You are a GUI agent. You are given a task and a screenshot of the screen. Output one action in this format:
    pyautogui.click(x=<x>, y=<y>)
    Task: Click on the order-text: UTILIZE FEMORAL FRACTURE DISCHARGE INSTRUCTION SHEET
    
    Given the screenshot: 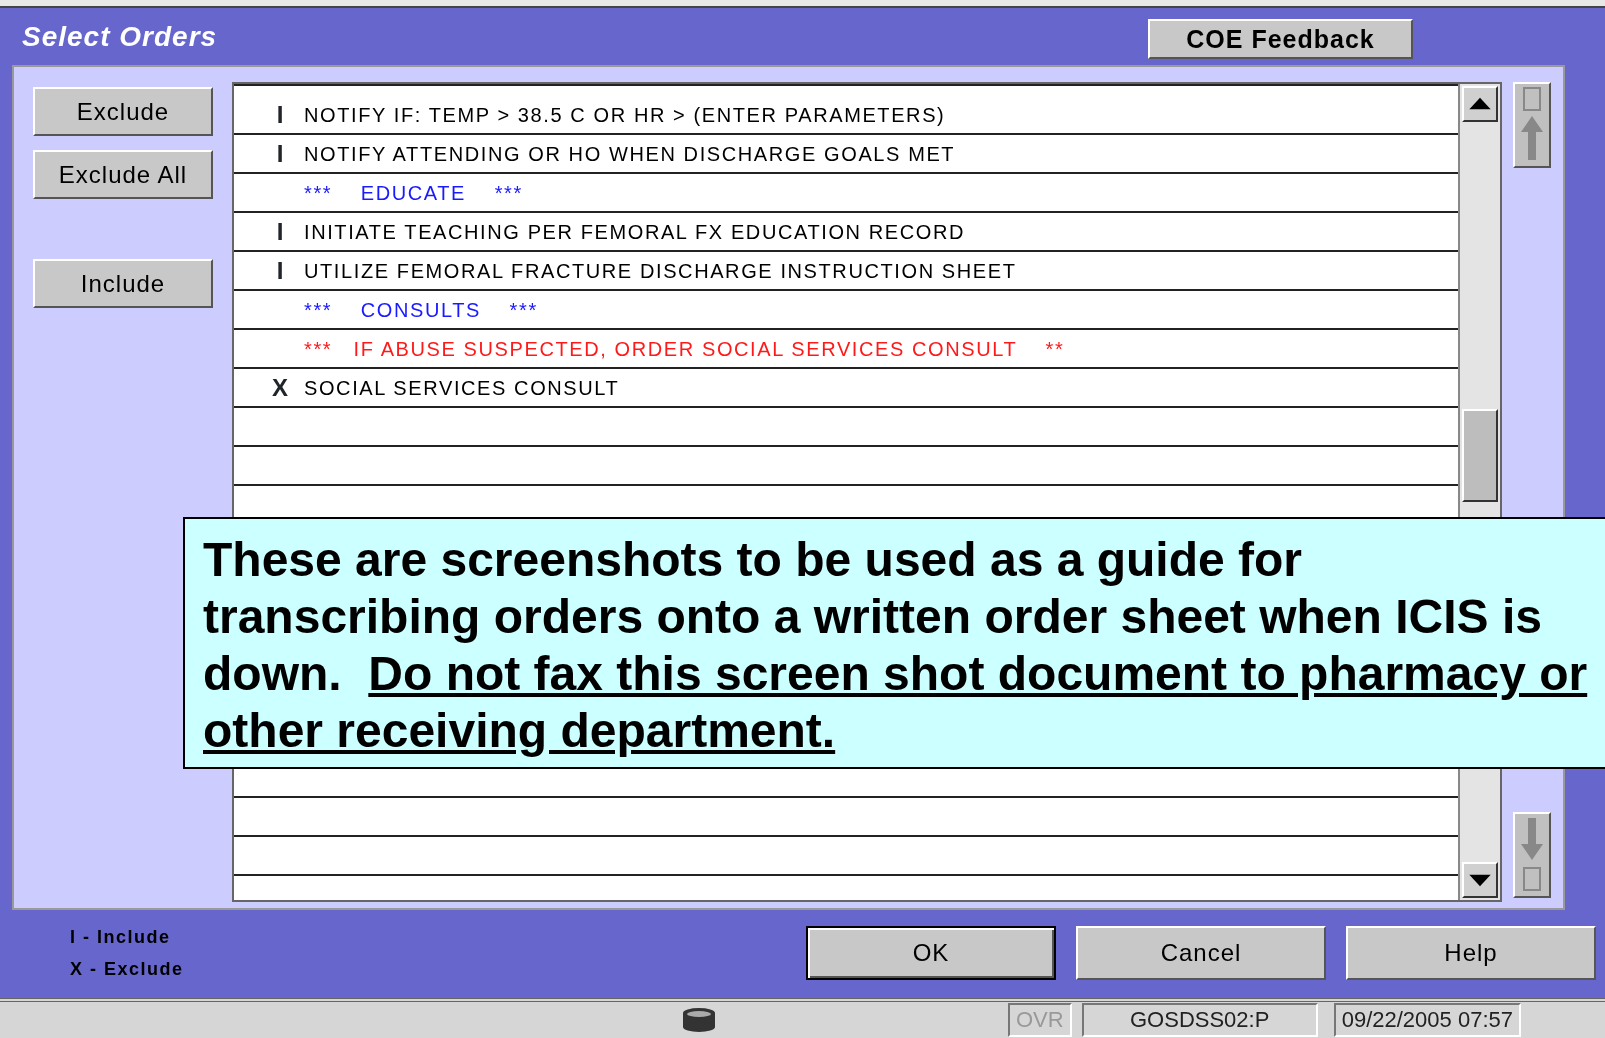 What is the action you would take?
    pyautogui.click(x=660, y=270)
    